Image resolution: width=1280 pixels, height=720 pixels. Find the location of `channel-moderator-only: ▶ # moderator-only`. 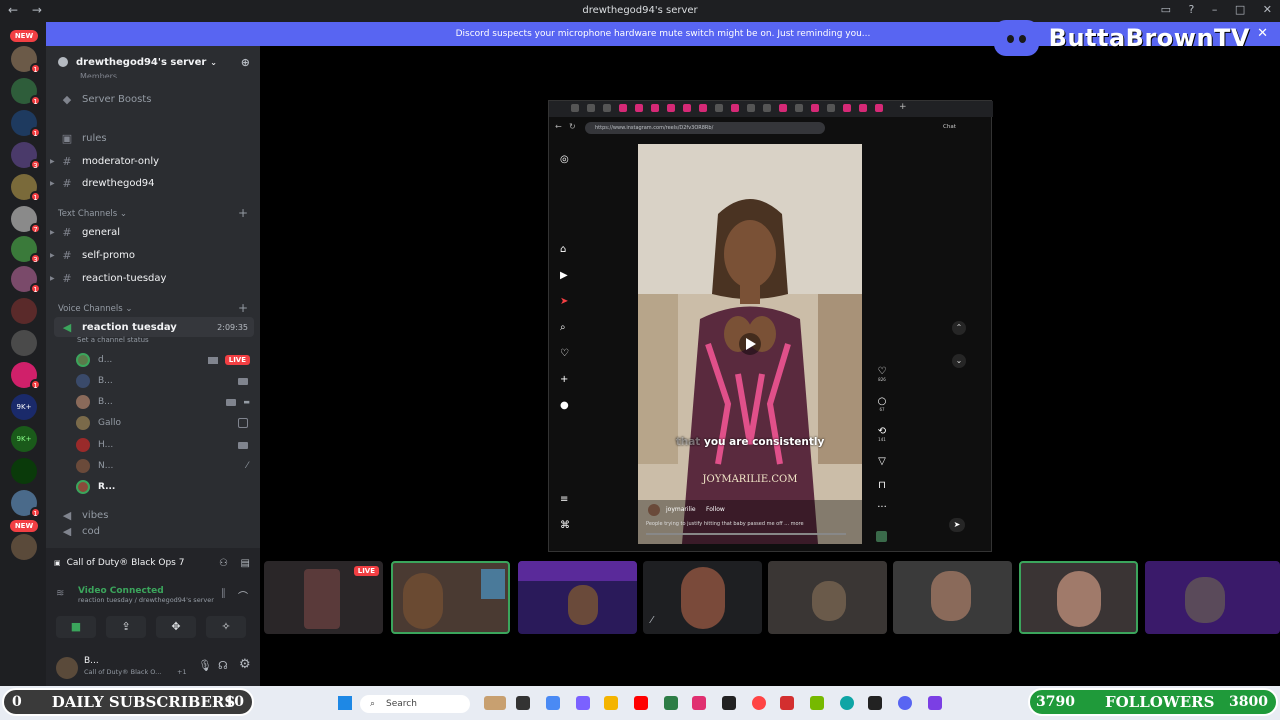

channel-moderator-only: ▶ # moderator-only is located at coordinates (152, 161).